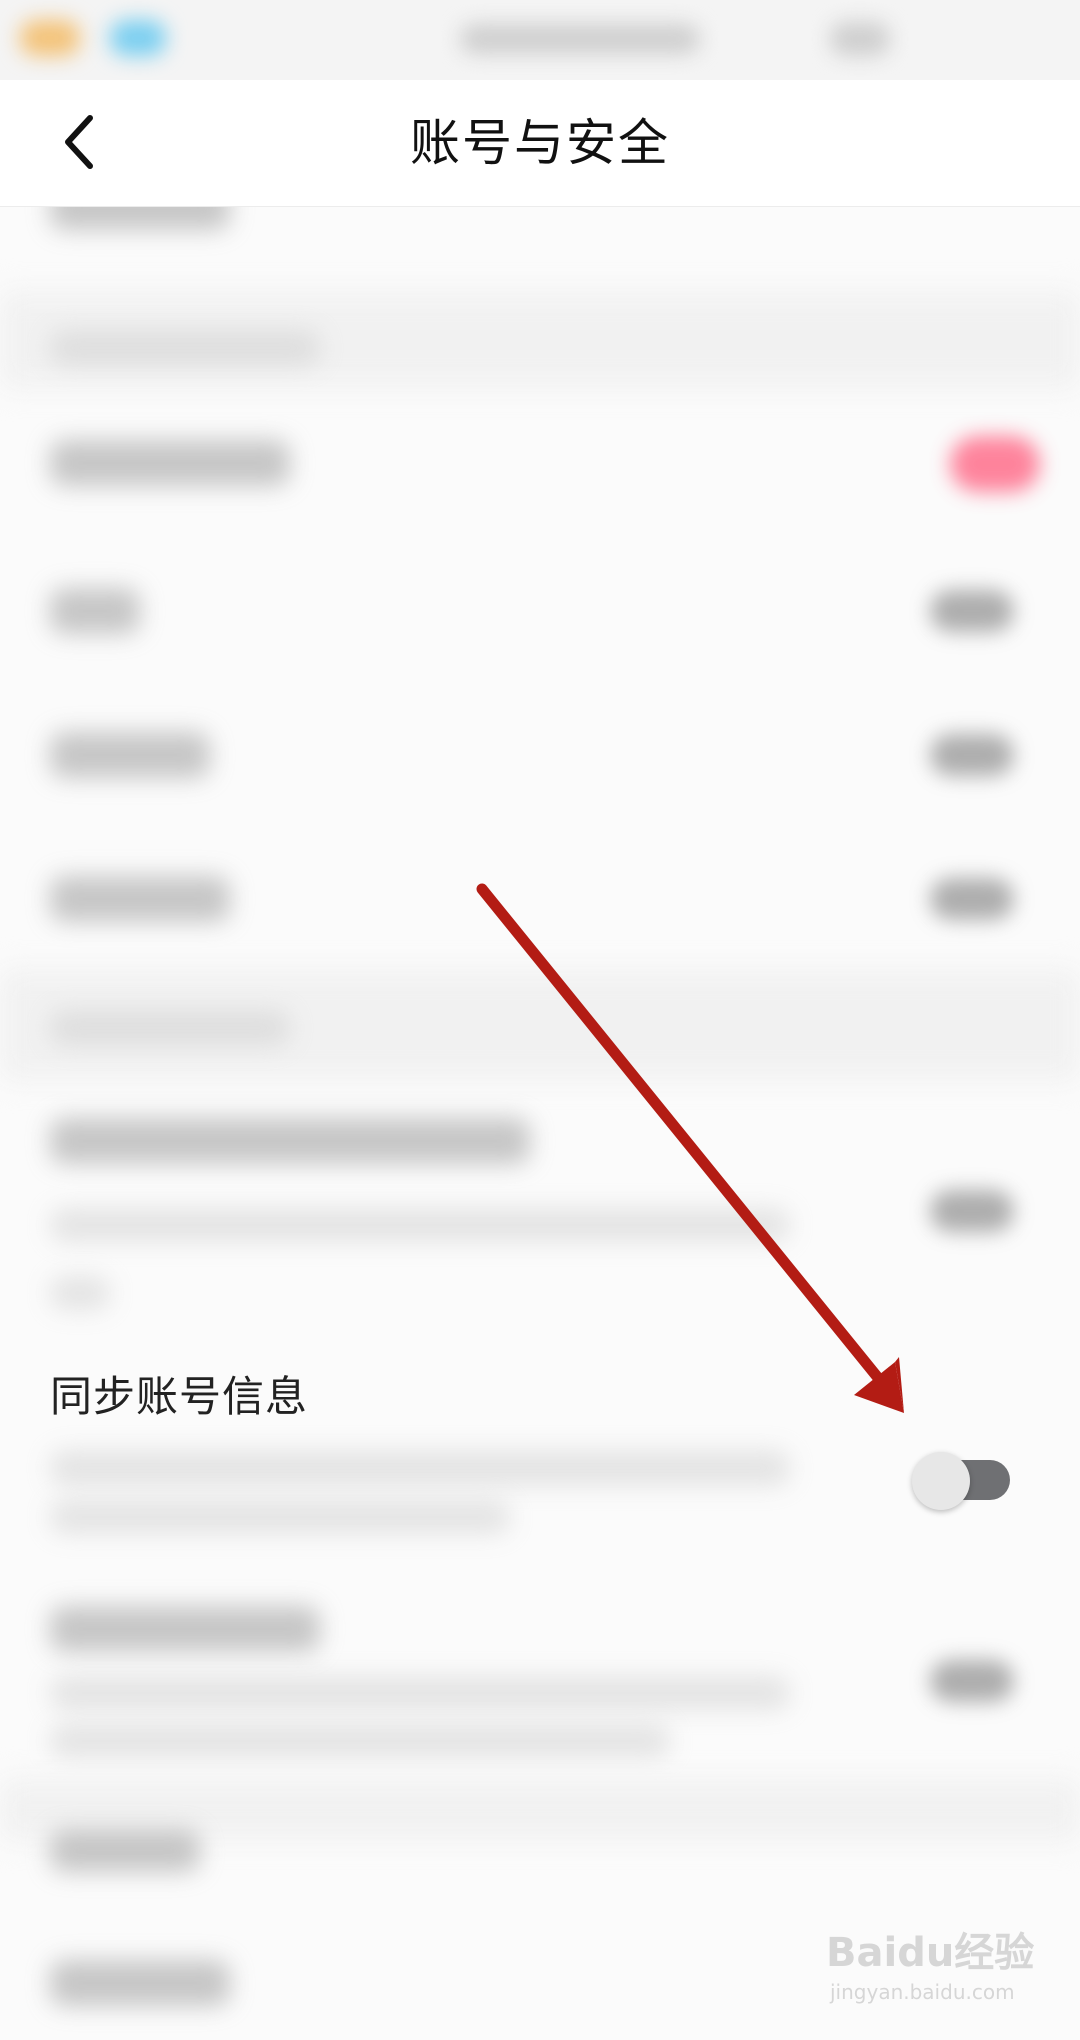 Image resolution: width=1080 pixels, height=2040 pixels. What do you see at coordinates (922, 1992) in the screenshot?
I see `watermark-url: jingyan.baidu.com` at bounding box center [922, 1992].